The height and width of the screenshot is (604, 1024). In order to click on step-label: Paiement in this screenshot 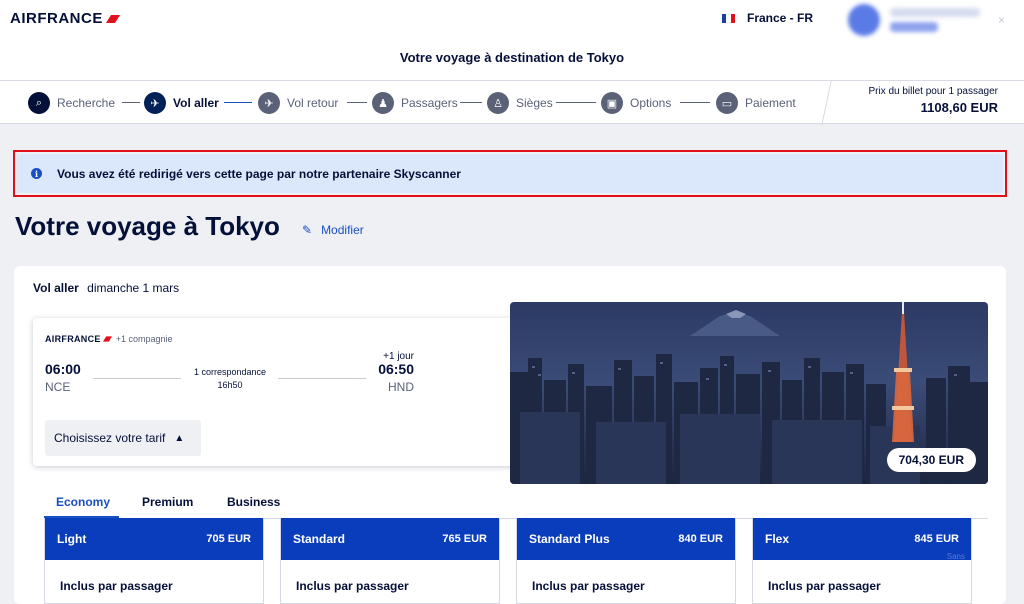, I will do `click(770, 103)`.